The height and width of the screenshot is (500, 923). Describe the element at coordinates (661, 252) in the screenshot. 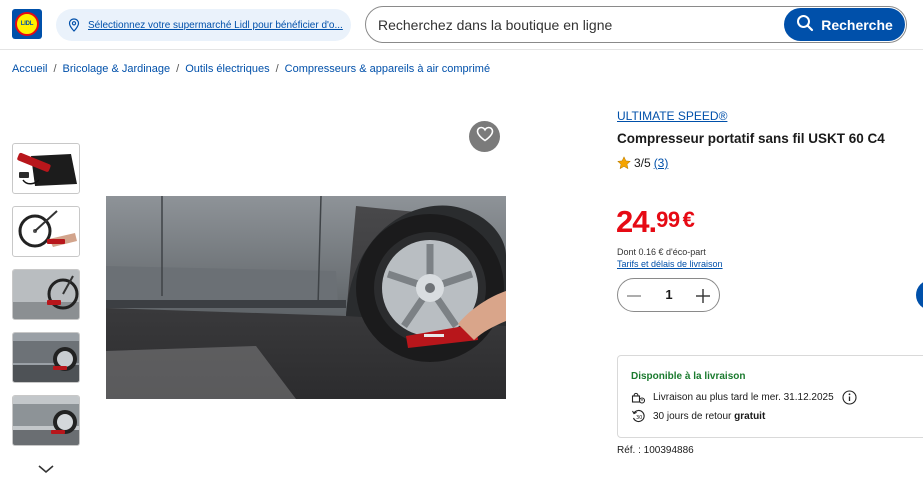

I see `eco-part-text: Dont 0.16 € d'éco-part` at that location.